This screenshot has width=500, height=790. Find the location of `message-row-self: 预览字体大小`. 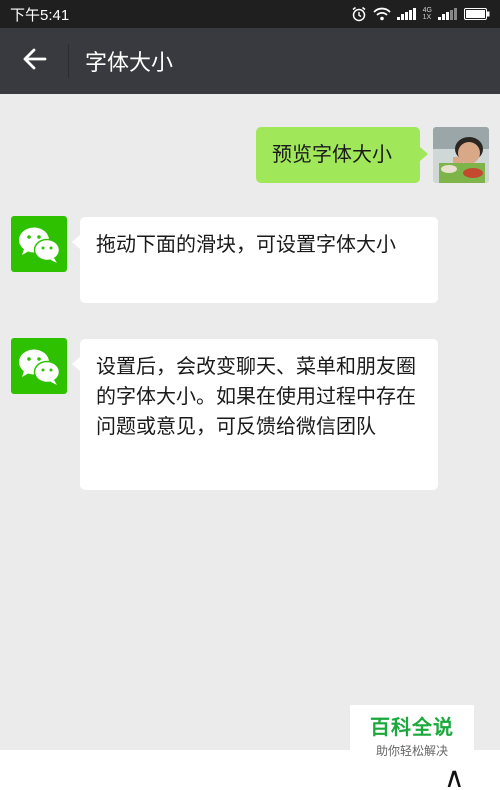

message-row-self: 预览字体大小 is located at coordinates (342, 155).